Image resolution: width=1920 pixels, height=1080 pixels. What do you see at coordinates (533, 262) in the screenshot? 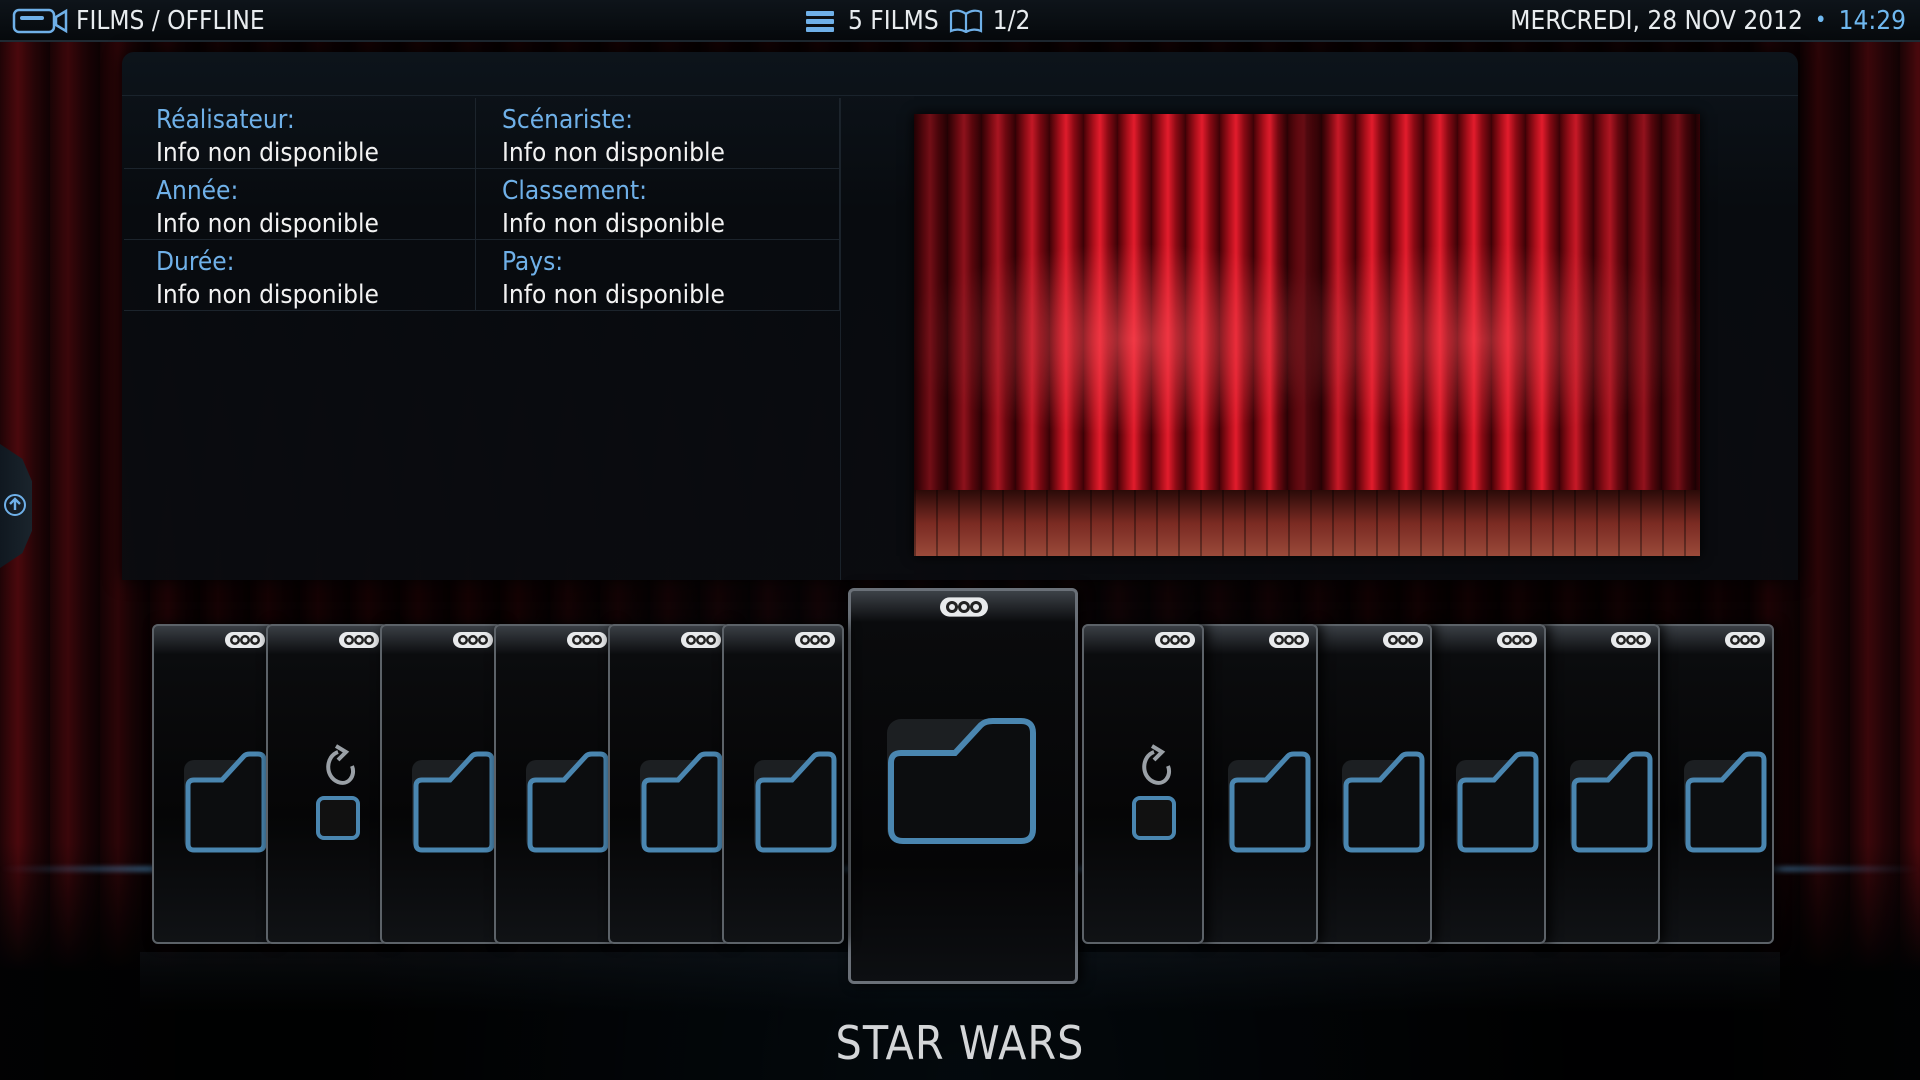
I see `field-label: Pays:` at bounding box center [533, 262].